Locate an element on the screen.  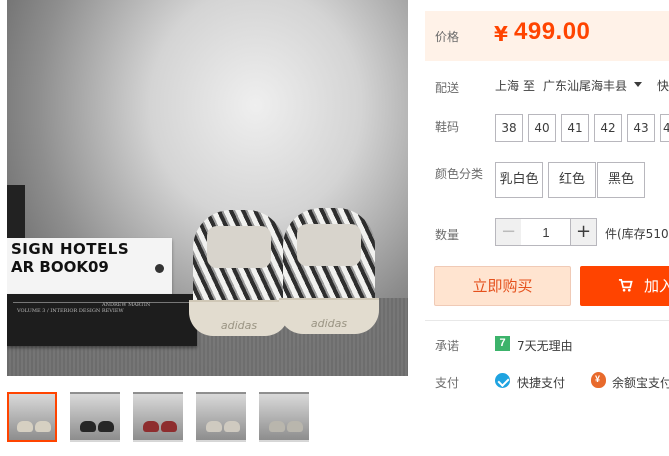
quantity-input is located at coordinates (546, 232).